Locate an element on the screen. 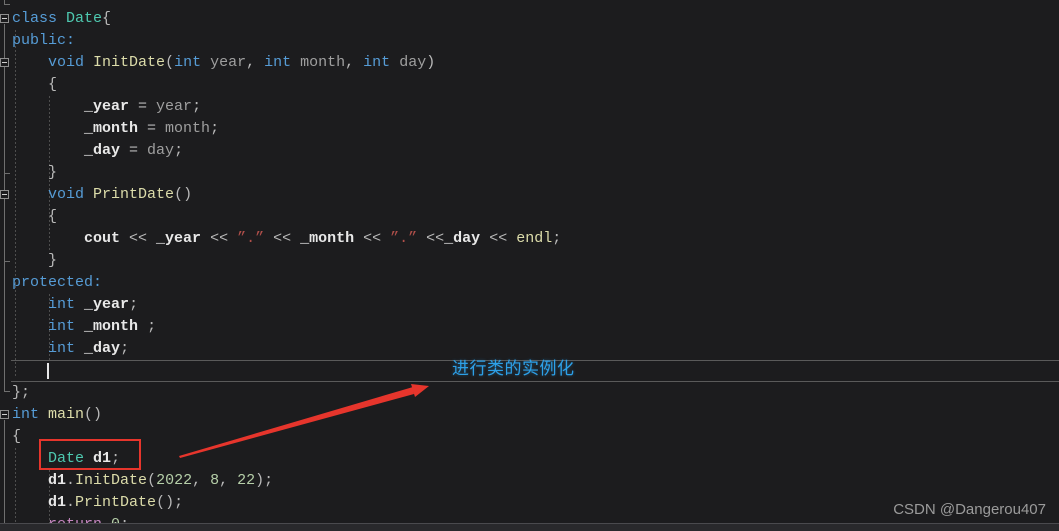  fold-marker-printdate is located at coordinates (4, 194).